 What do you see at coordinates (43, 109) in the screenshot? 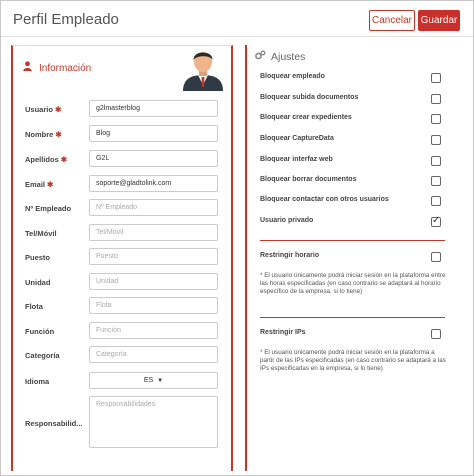
I see `username-label: Usuario ✱` at bounding box center [43, 109].